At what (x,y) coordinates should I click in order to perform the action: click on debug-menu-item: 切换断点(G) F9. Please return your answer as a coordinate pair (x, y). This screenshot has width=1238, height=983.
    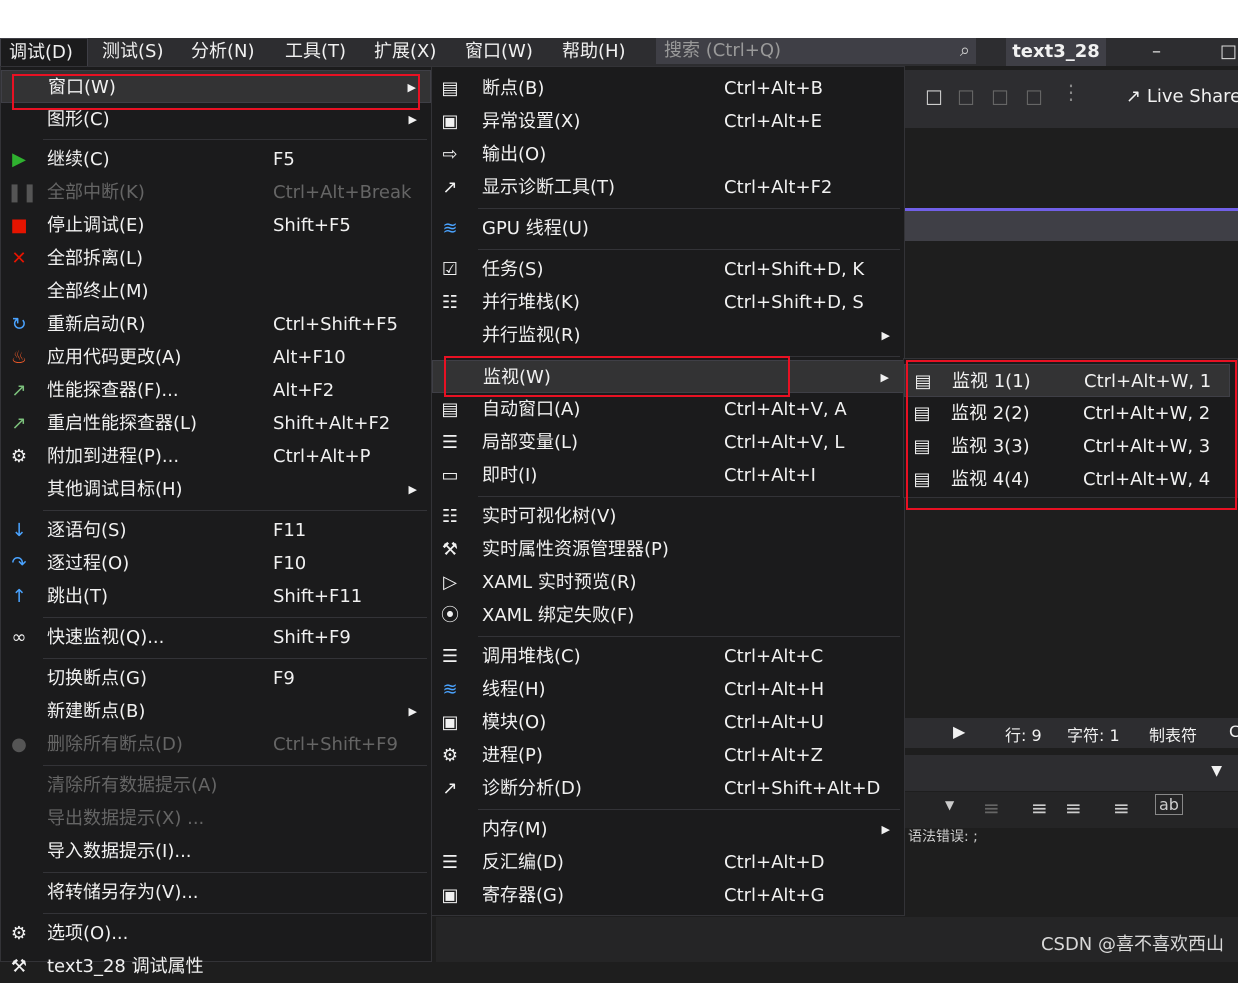
    Looking at the image, I should click on (216, 678).